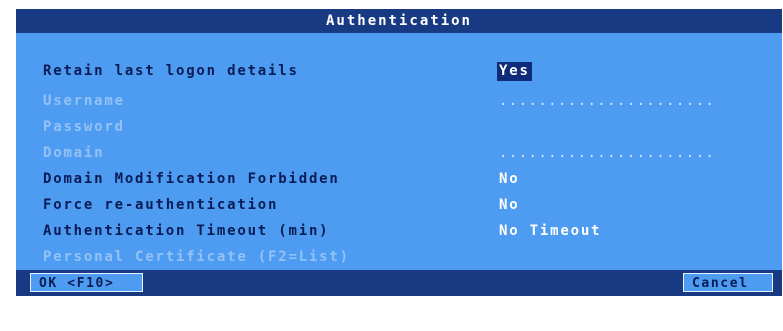  What do you see at coordinates (86, 282) in the screenshot?
I see `ok-button: OK <F10>` at bounding box center [86, 282].